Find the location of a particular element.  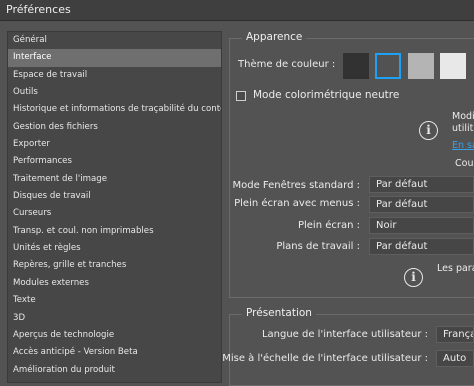

sidebar-item-texte: Texte is located at coordinates (114, 300).